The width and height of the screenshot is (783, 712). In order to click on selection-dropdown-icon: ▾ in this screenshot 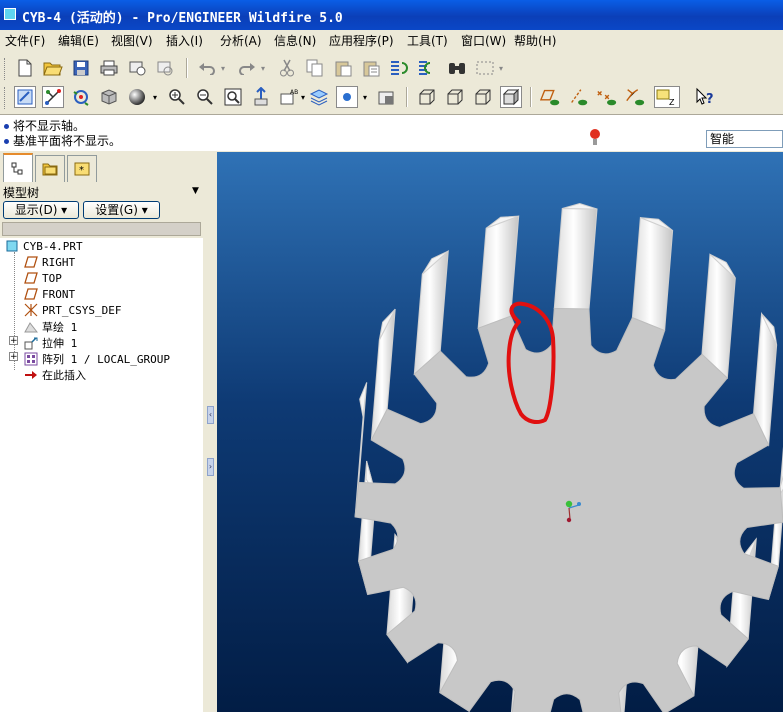, I will do `click(501, 68)`.